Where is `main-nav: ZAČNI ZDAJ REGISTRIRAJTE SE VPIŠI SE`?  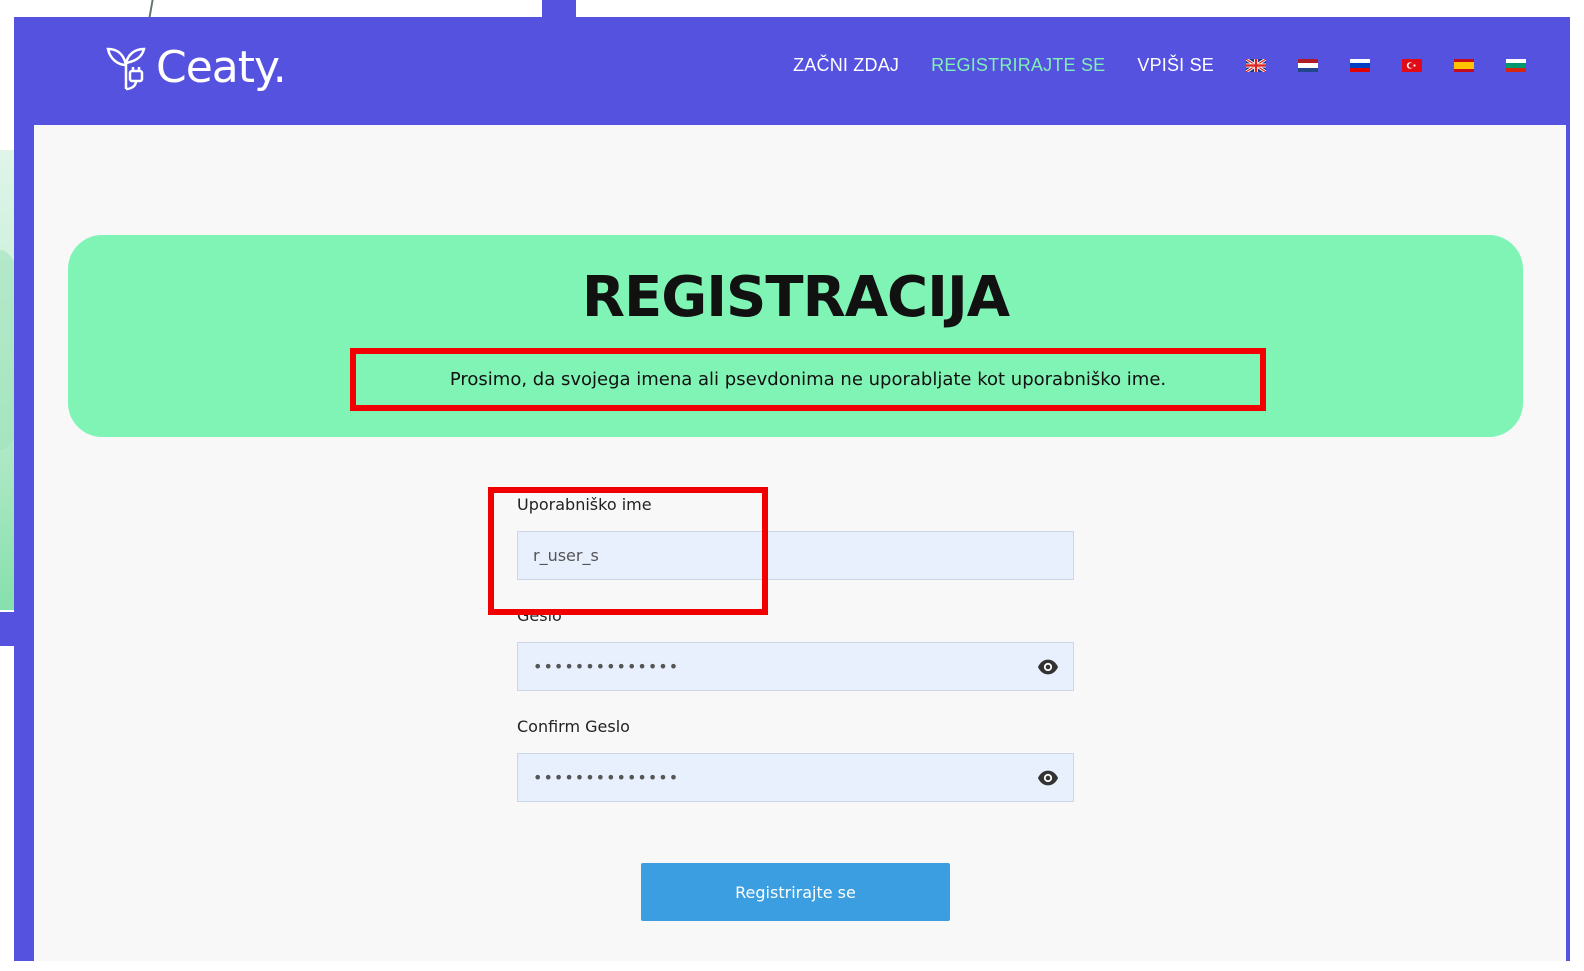
main-nav: ZAČNI ZDAJ REGISTRIRAJTE SE VPIŠI SE is located at coordinates (1159, 65).